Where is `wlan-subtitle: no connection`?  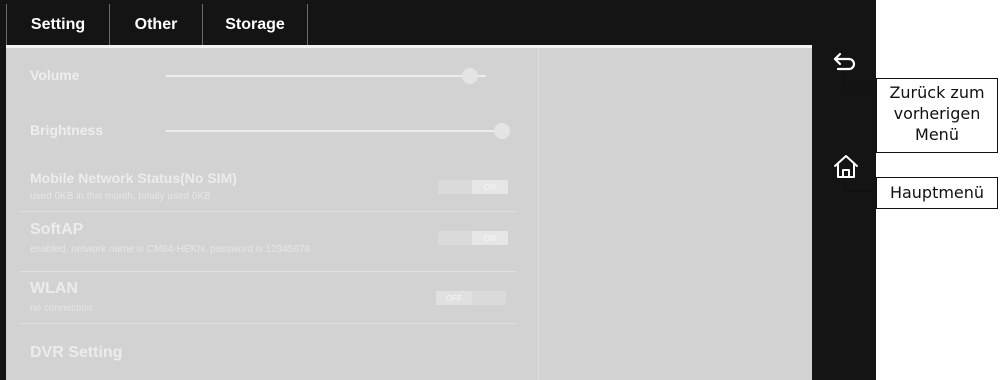
wlan-subtitle: no connection is located at coordinates (61, 308).